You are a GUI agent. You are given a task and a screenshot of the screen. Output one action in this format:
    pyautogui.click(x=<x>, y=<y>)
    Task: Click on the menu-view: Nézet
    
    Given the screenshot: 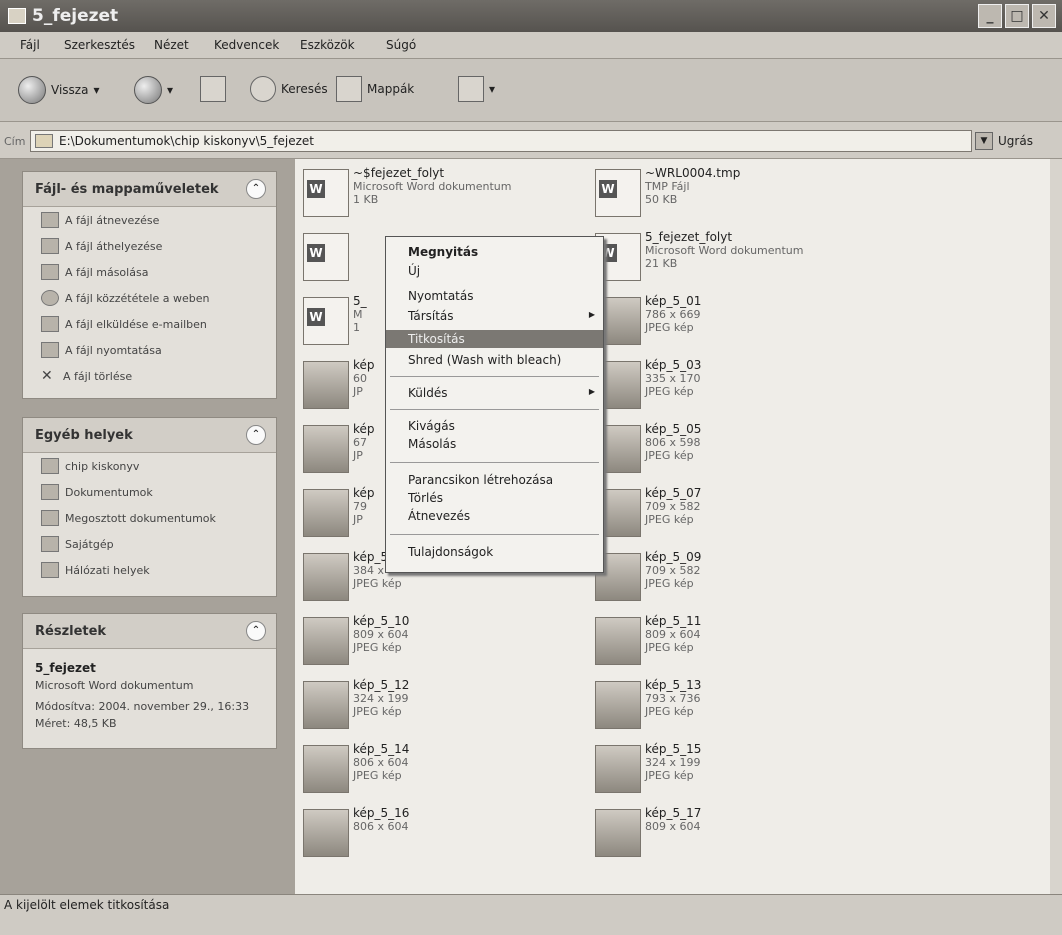 What is the action you would take?
    pyautogui.click(x=171, y=45)
    